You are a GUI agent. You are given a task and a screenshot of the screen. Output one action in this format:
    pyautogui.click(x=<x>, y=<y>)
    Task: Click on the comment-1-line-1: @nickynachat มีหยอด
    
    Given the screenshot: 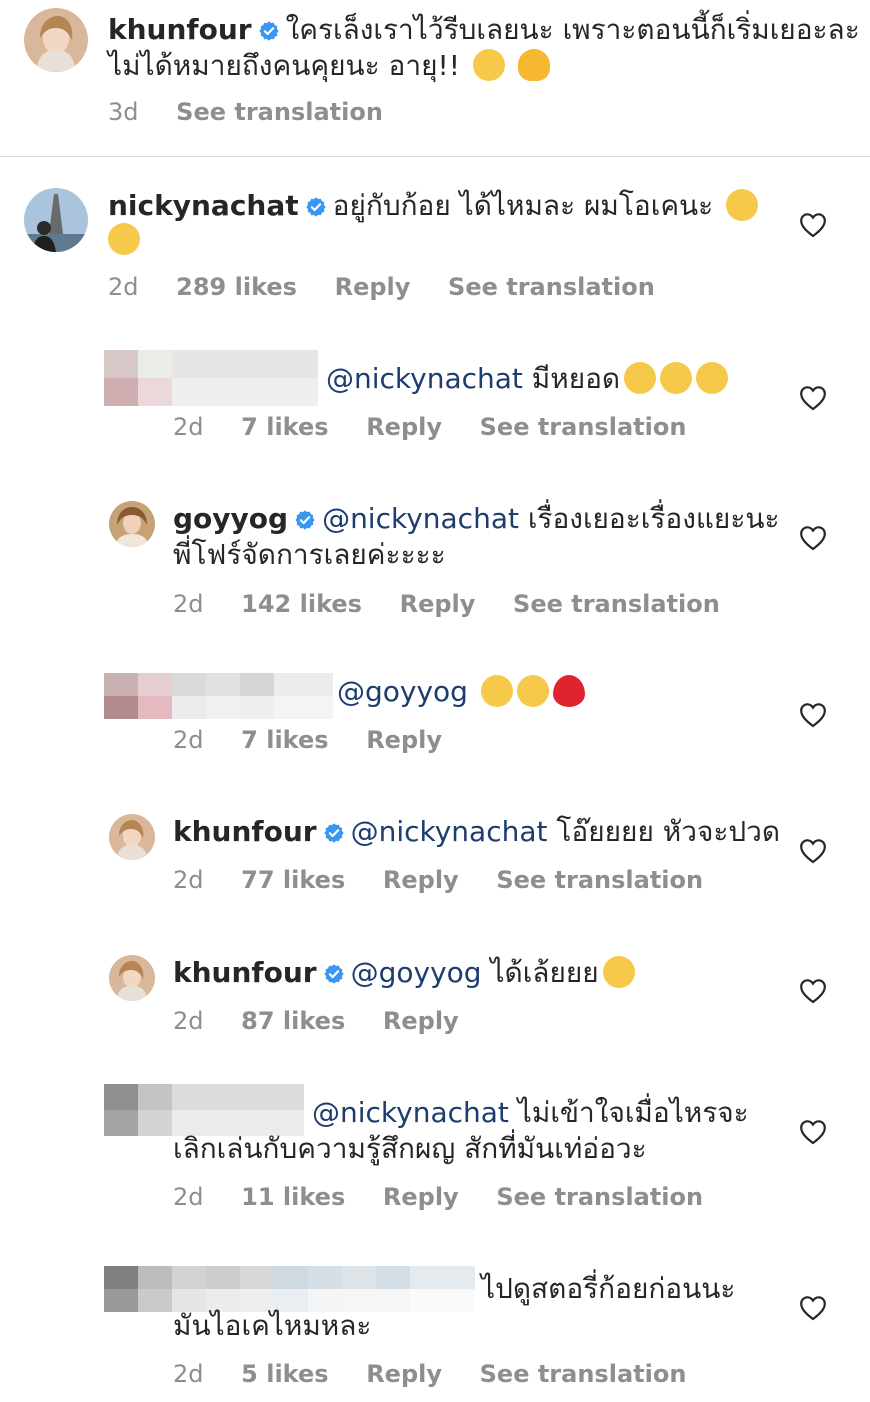 What is the action you would take?
    pyautogui.click(x=527, y=379)
    